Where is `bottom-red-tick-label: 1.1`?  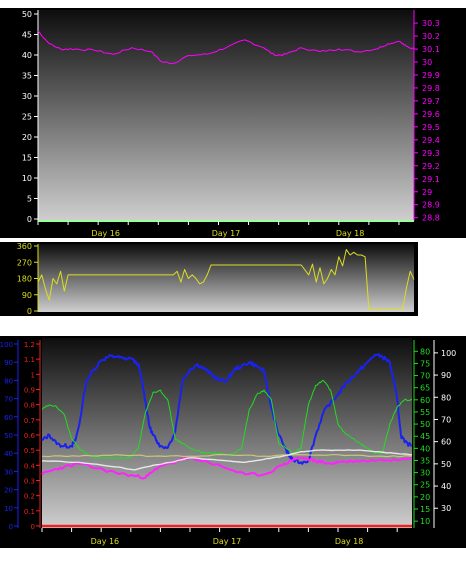 bottom-red-tick-label: 1.1 is located at coordinates (29, 360).